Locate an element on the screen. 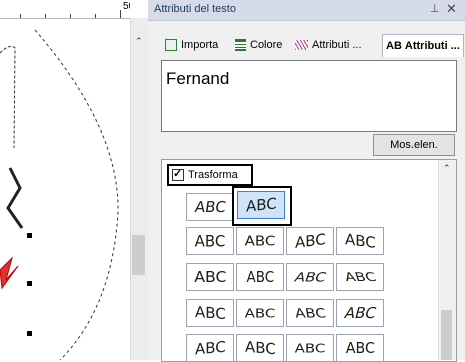 The height and width of the screenshot is (362, 465). transform-style-wave-selected: ABC is located at coordinates (261, 205).